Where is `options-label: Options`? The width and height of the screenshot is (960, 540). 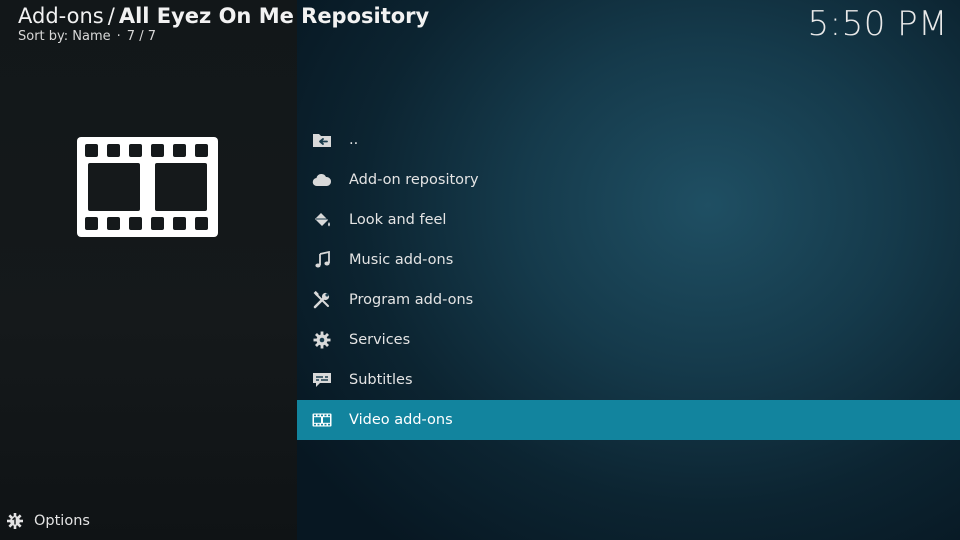
options-label: Options is located at coordinates (62, 521).